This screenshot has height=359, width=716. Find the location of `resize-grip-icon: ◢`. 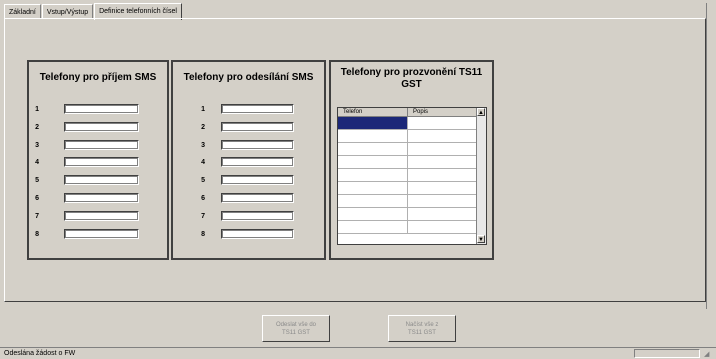

resize-grip-icon: ◢ is located at coordinates (706, 354).